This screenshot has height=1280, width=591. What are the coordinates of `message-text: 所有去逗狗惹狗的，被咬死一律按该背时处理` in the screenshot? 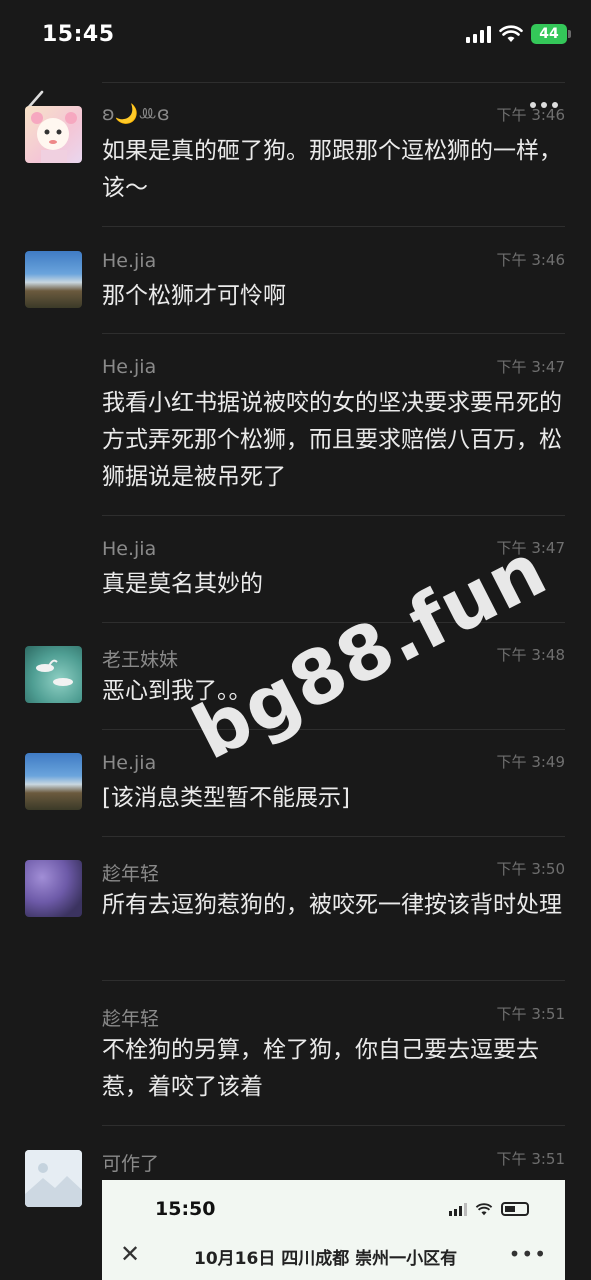 It's located at (332, 905).